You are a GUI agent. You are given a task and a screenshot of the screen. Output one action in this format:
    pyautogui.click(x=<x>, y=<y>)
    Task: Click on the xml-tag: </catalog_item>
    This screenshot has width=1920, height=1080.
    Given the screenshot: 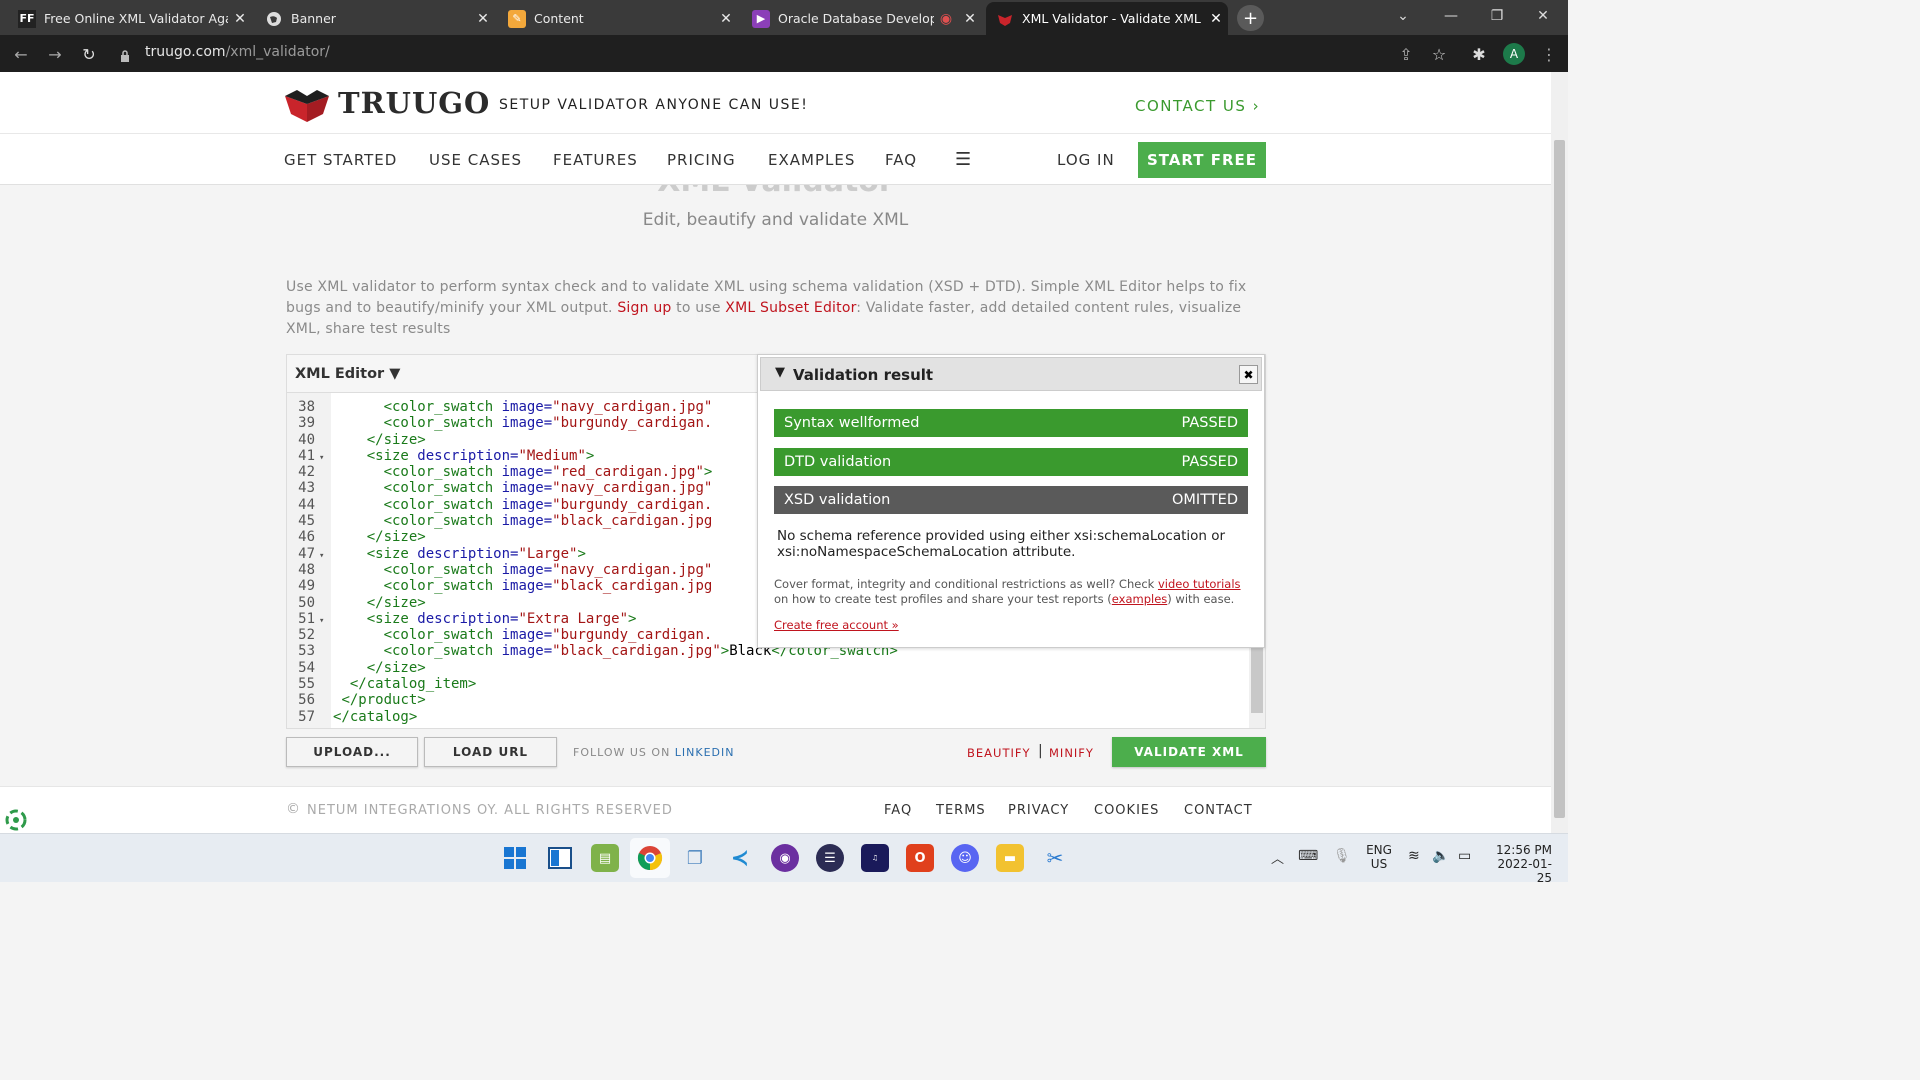 What is the action you would take?
    pyautogui.click(x=413, y=684)
    